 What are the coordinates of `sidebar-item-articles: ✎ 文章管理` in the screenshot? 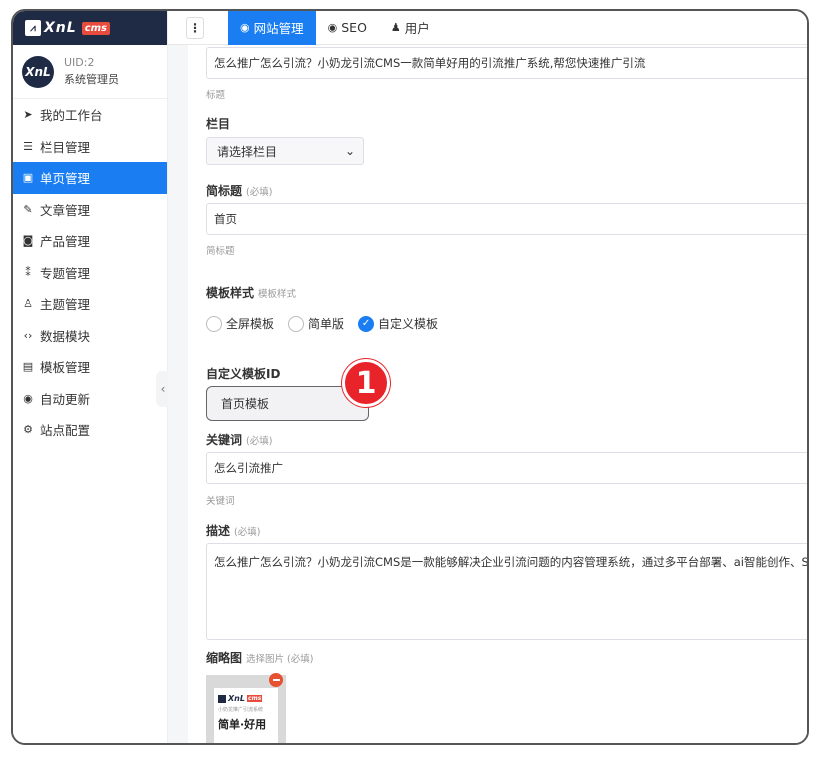 It's located at (90, 210).